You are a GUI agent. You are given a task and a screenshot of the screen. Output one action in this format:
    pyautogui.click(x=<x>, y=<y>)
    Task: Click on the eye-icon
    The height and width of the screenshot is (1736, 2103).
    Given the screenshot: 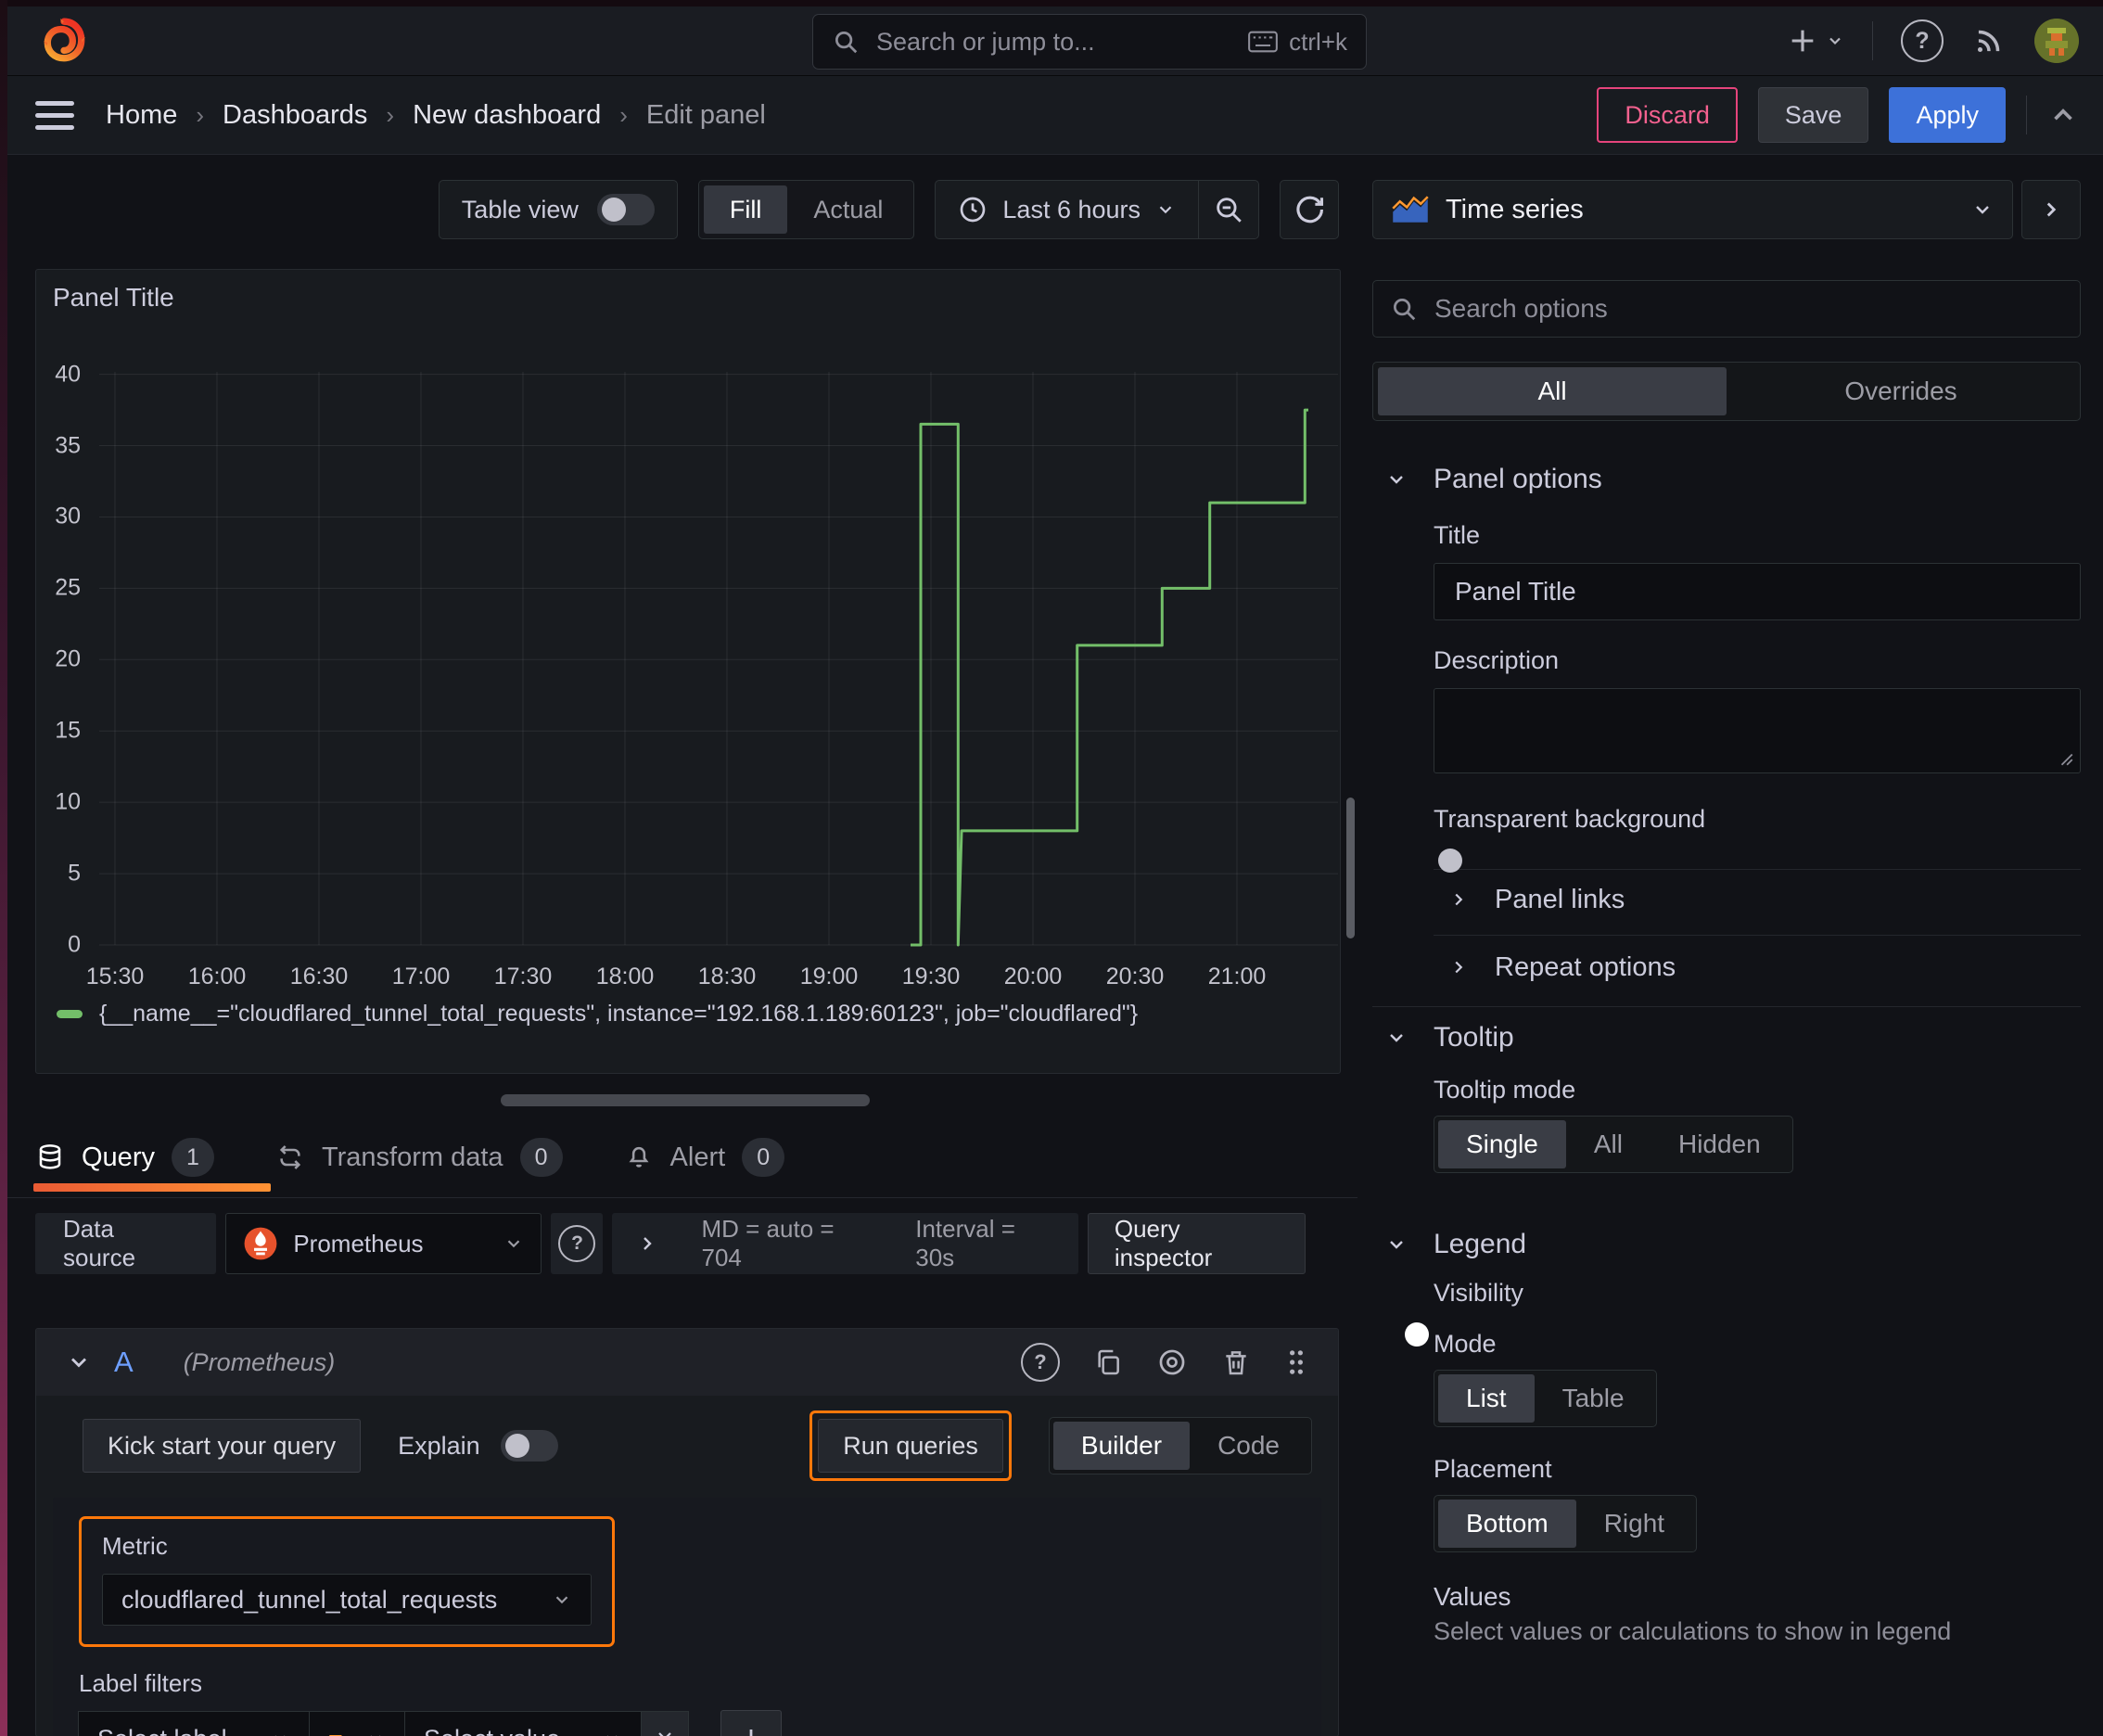 What is the action you would take?
    pyautogui.click(x=1172, y=1362)
    